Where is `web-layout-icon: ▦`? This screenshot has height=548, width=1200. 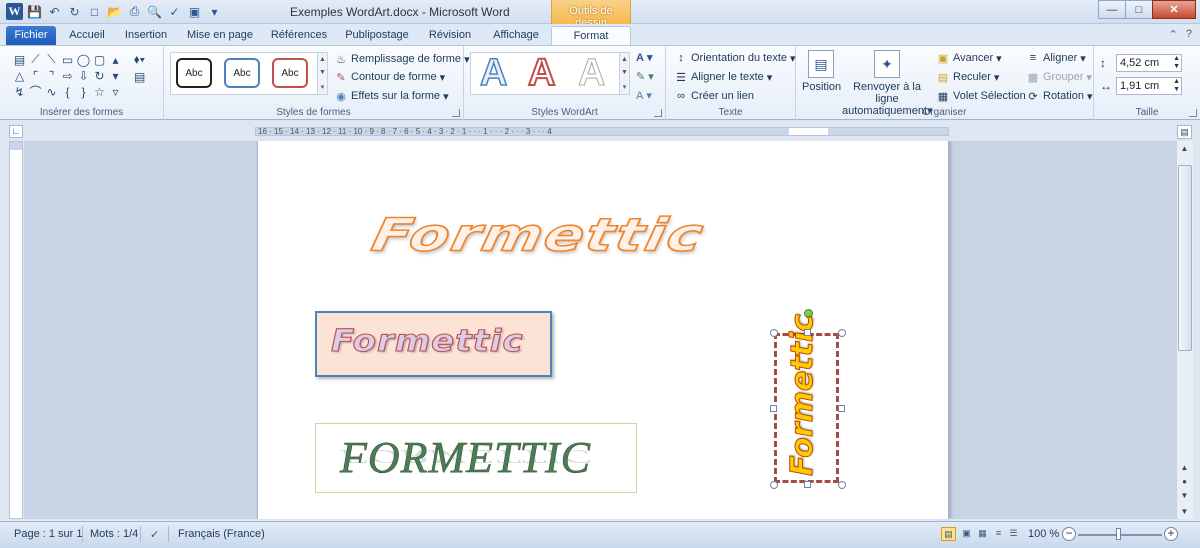 web-layout-icon: ▦ is located at coordinates (982, 534).